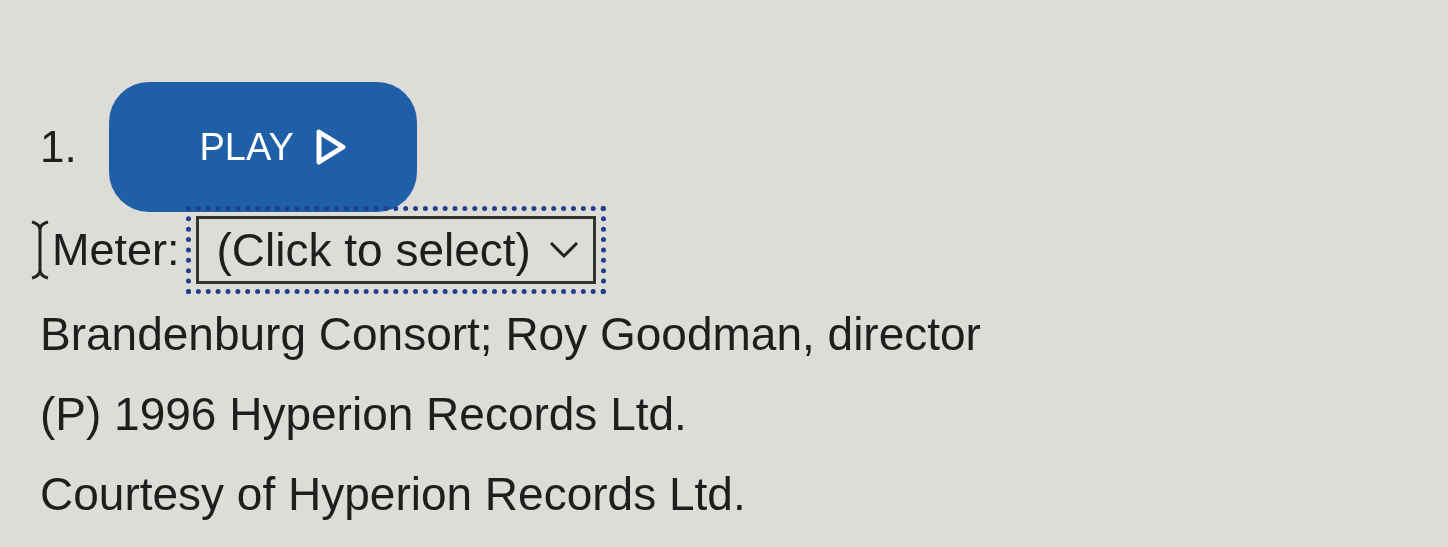  I want to click on play-button: PLAY, so click(262, 147).